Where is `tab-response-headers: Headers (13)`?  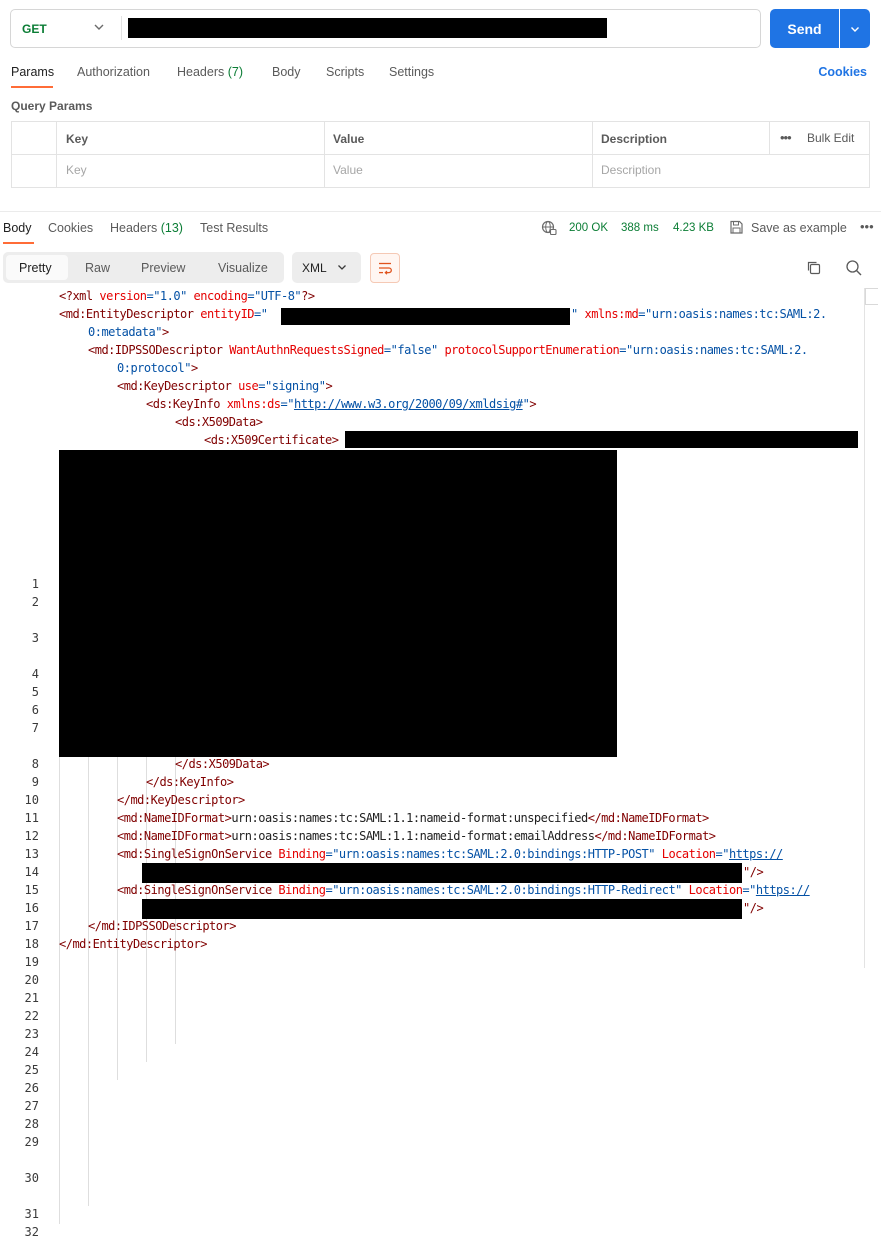
tab-response-headers: Headers (13) is located at coordinates (146, 228).